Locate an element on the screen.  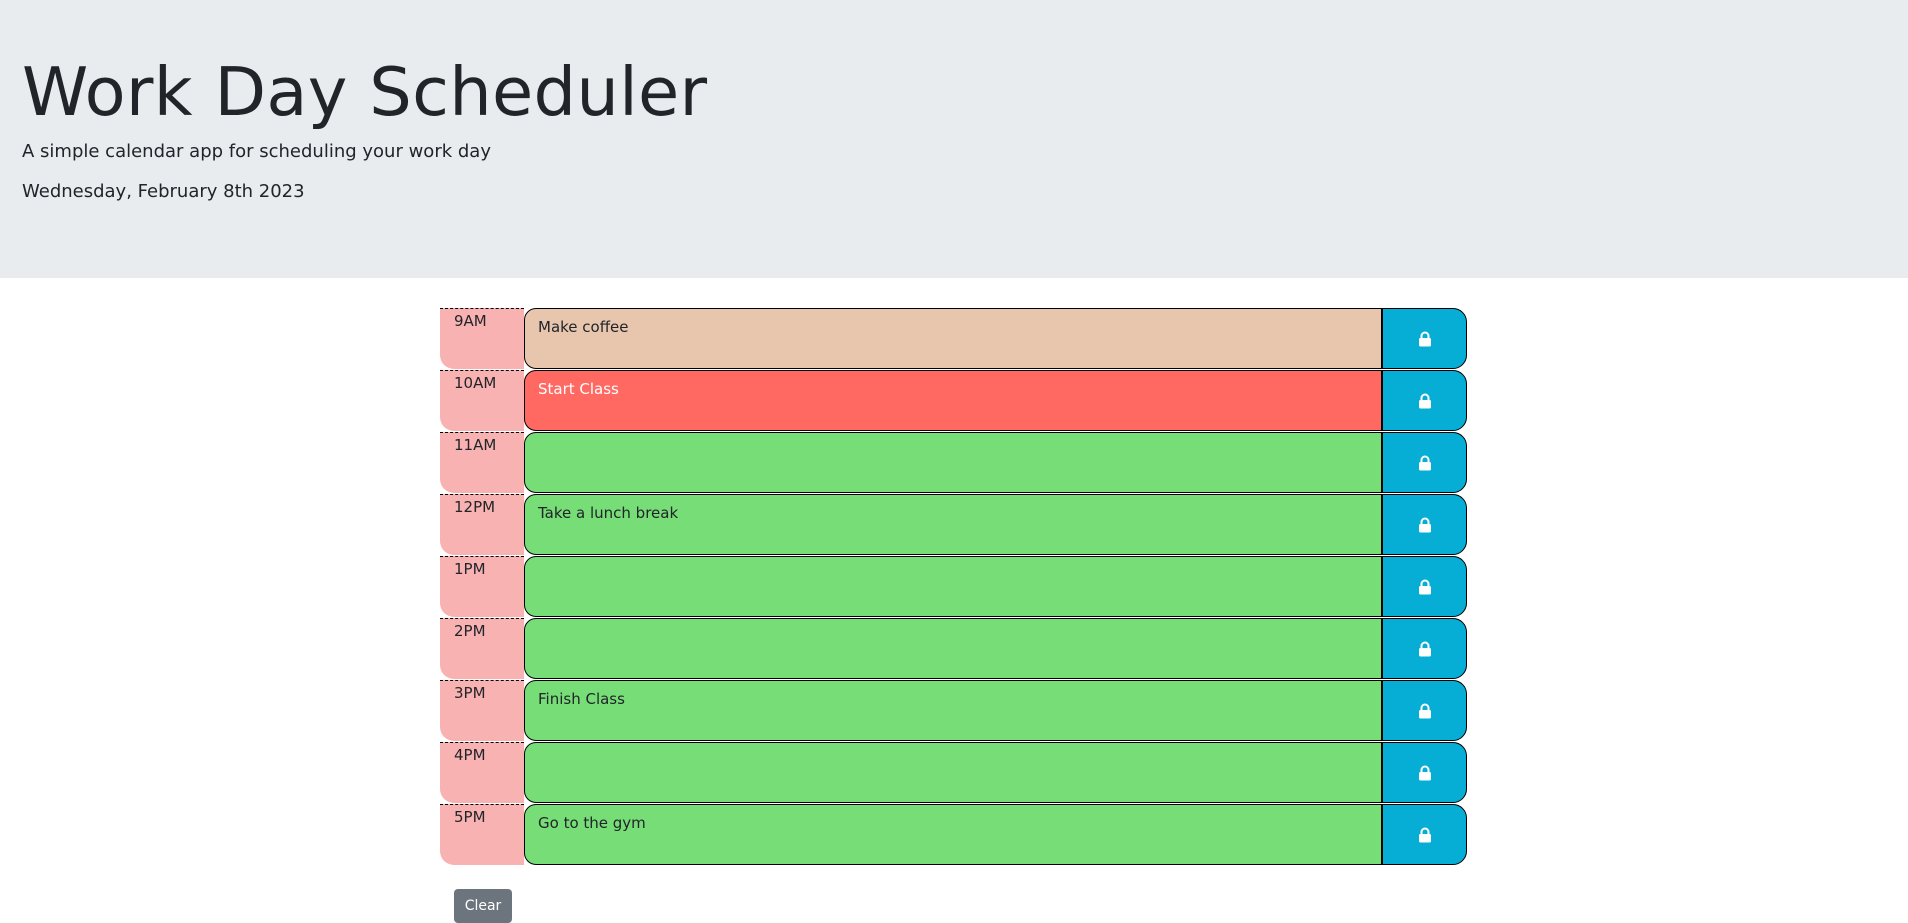
hour-label: 9AM is located at coordinates (482, 338).